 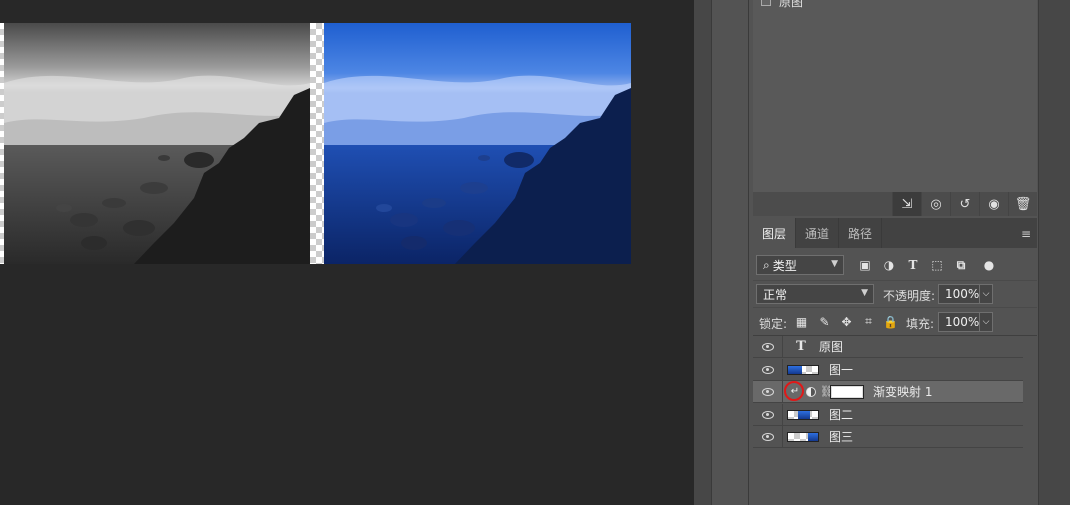 What do you see at coordinates (157, 143) in the screenshot?
I see `grayscale-coast-photo` at bounding box center [157, 143].